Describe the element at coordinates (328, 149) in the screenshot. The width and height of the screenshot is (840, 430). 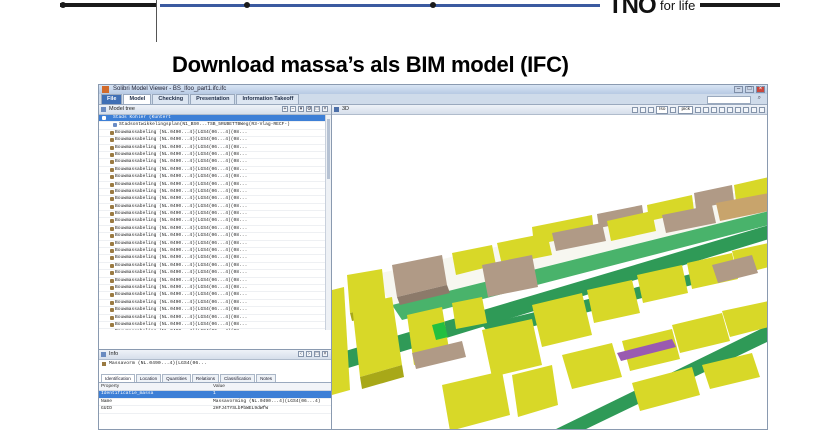
I see `tree-scrollbar-thumb` at that location.